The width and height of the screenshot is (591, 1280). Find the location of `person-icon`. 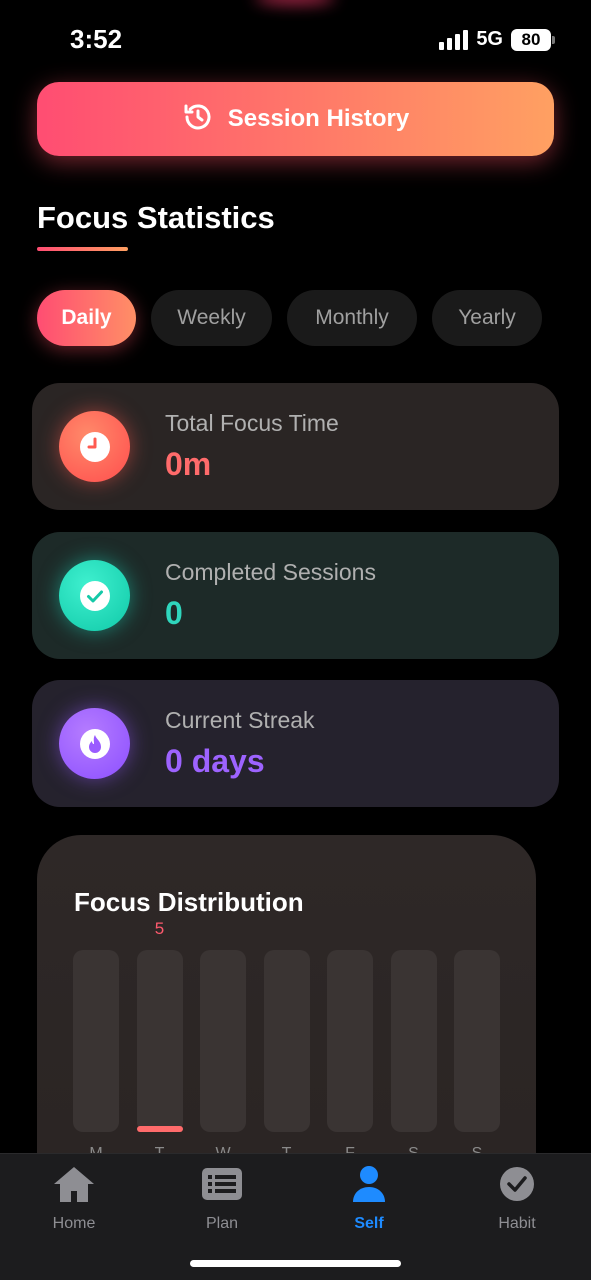

person-icon is located at coordinates (369, 1186).